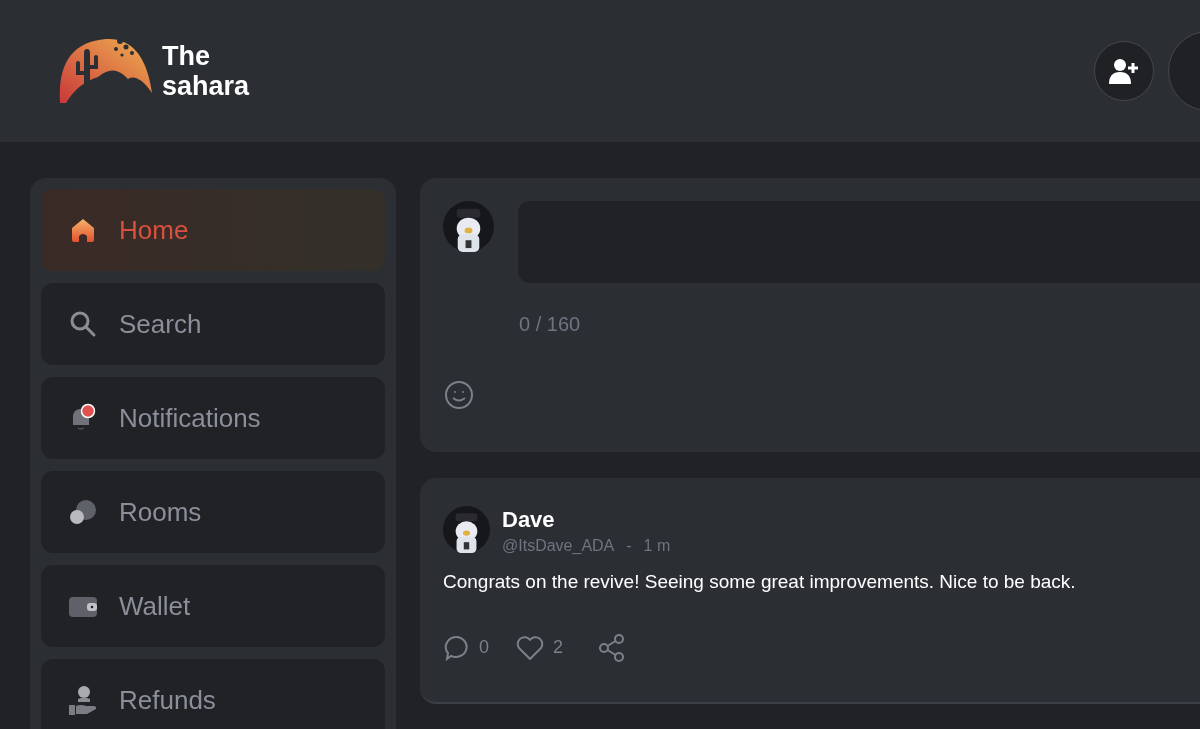 This screenshot has height=729, width=1200. What do you see at coordinates (760, 582) in the screenshot?
I see `post-text: Congrats on the revive! Seeing some great improvements. Nice to be back.` at bounding box center [760, 582].